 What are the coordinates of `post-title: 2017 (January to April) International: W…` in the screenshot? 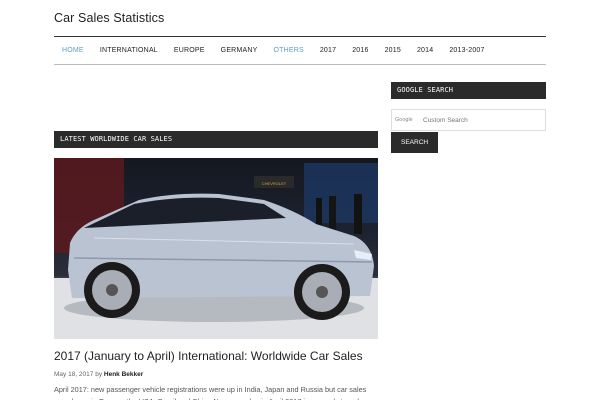 It's located at (216, 356).